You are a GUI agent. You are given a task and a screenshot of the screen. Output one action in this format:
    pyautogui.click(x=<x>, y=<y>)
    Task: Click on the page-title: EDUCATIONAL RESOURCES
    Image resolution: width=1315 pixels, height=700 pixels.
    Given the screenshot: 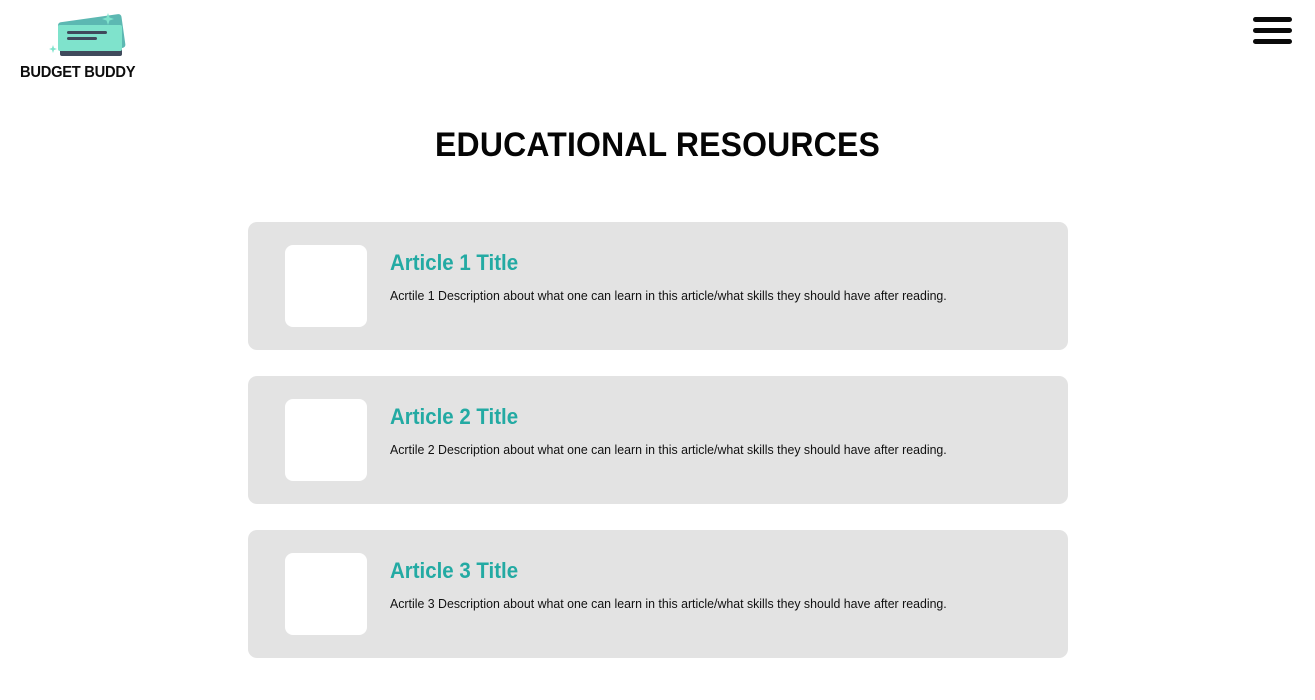 What is the action you would take?
    pyautogui.click(x=657, y=145)
    